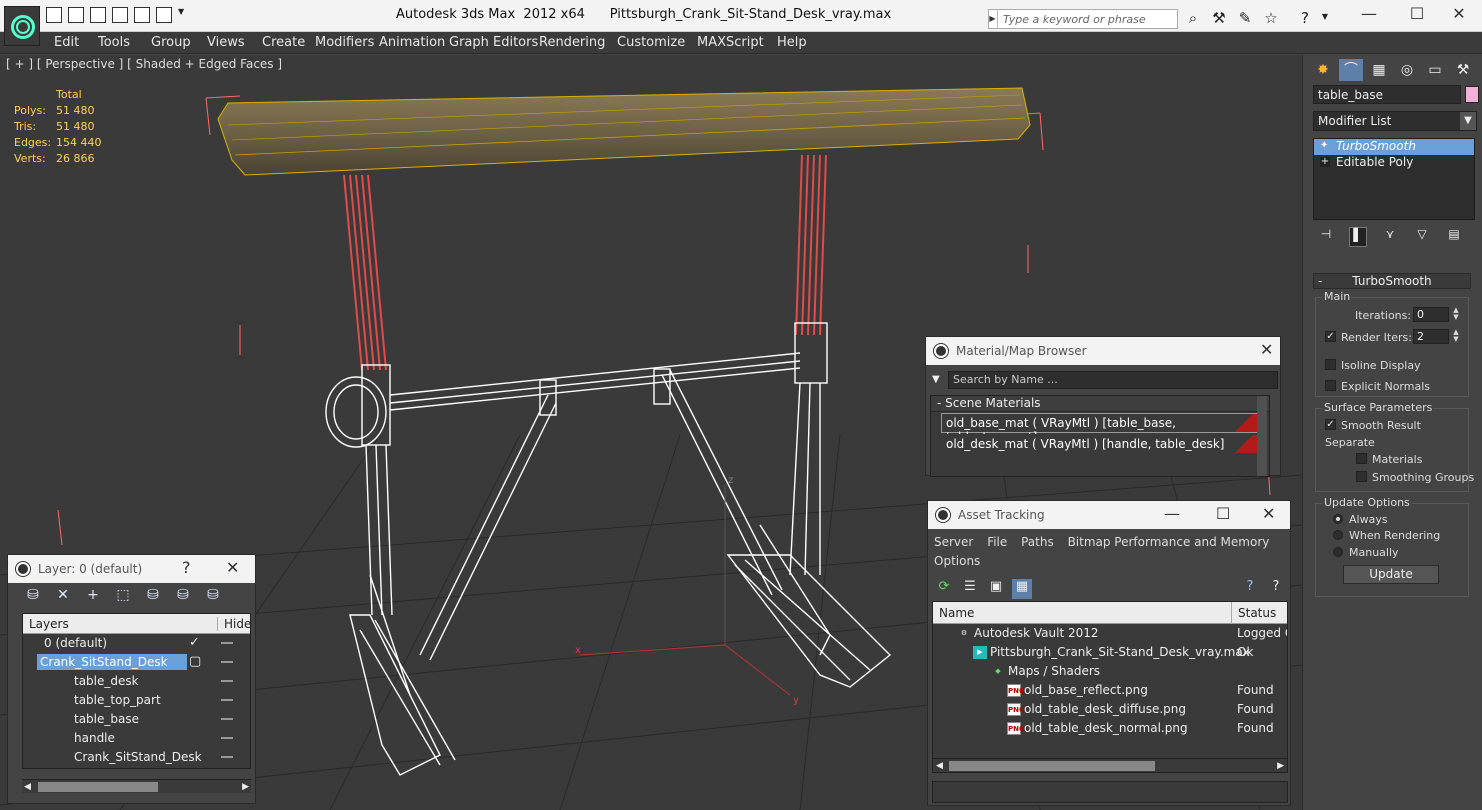 The image size is (1482, 810). I want to click on save-file-icon, so click(76, 15).